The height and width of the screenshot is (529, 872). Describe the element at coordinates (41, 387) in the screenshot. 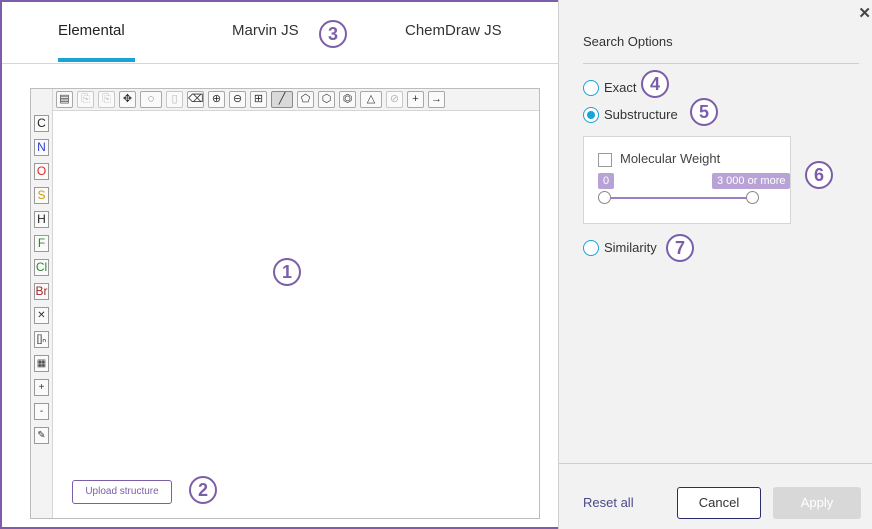

I see `charge-plus-icon: +` at that location.